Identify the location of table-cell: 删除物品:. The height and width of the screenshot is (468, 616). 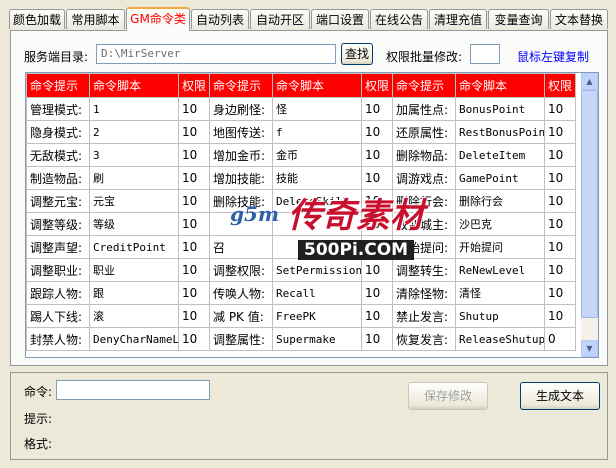
(424, 155).